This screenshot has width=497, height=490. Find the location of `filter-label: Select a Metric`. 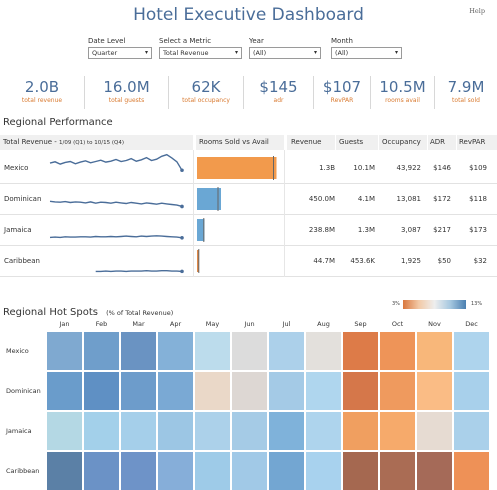

filter-label: Select a Metric is located at coordinates (185, 41).